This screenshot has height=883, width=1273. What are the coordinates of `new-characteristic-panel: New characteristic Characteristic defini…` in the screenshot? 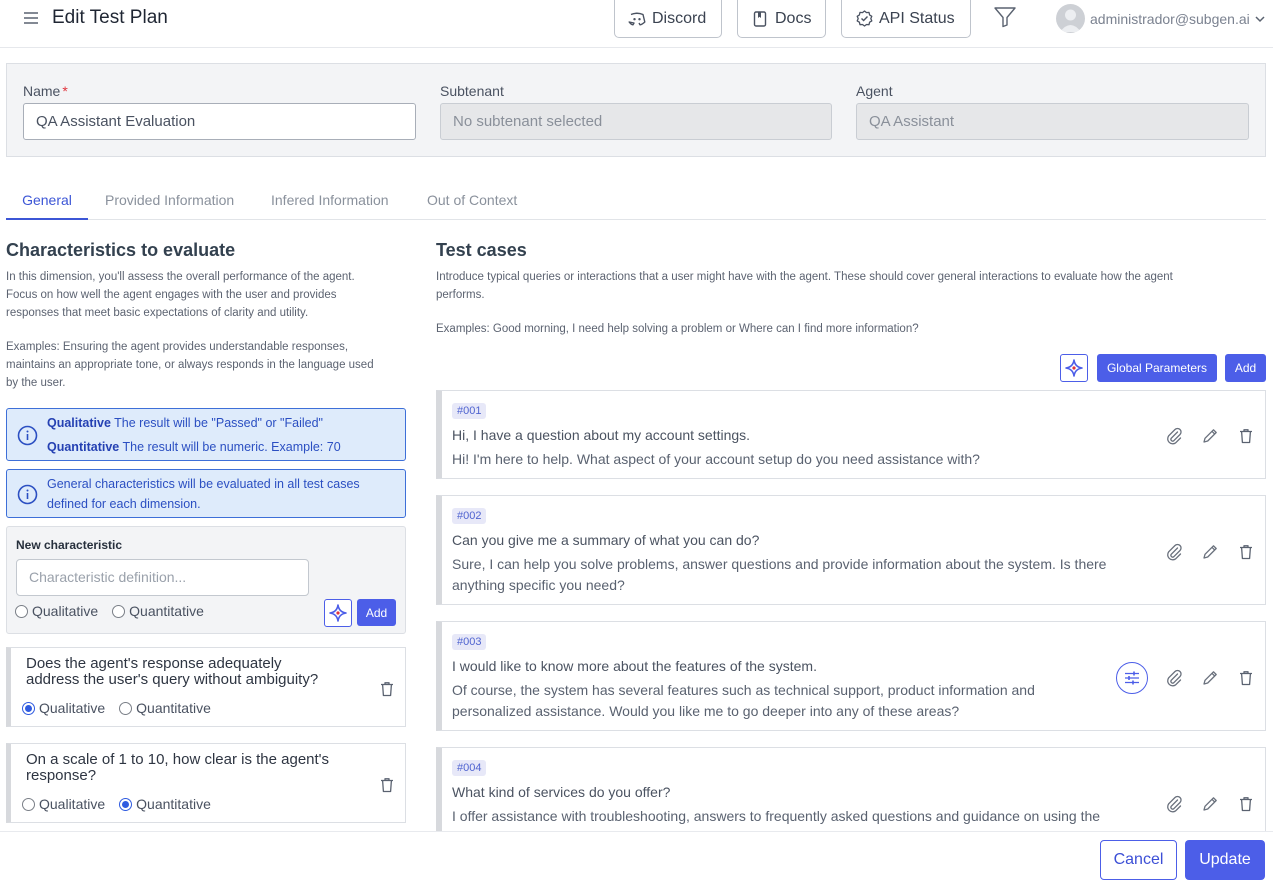 It's located at (206, 580).